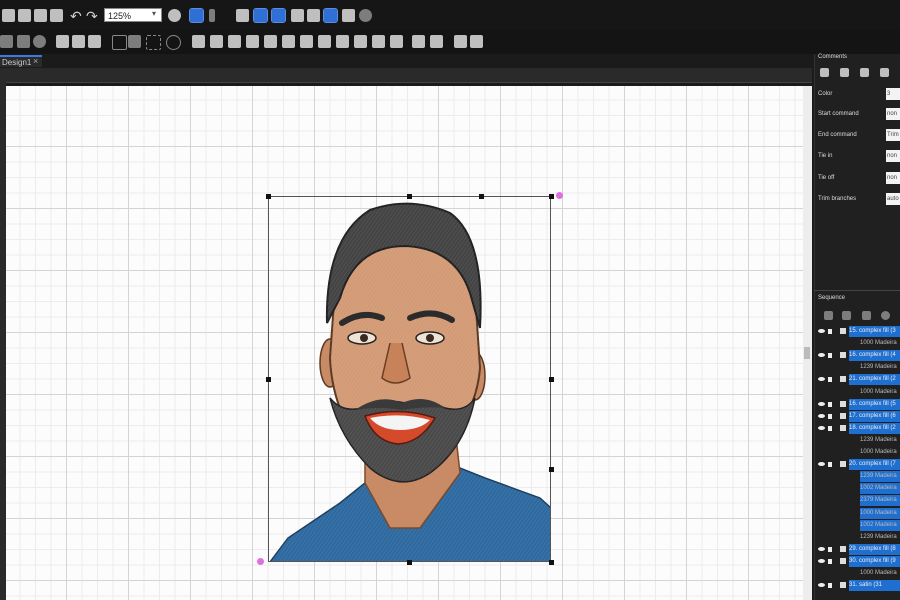 The width and height of the screenshot is (900, 600). I want to click on sequence-row: 30. complex fill (9, so click(857, 561).